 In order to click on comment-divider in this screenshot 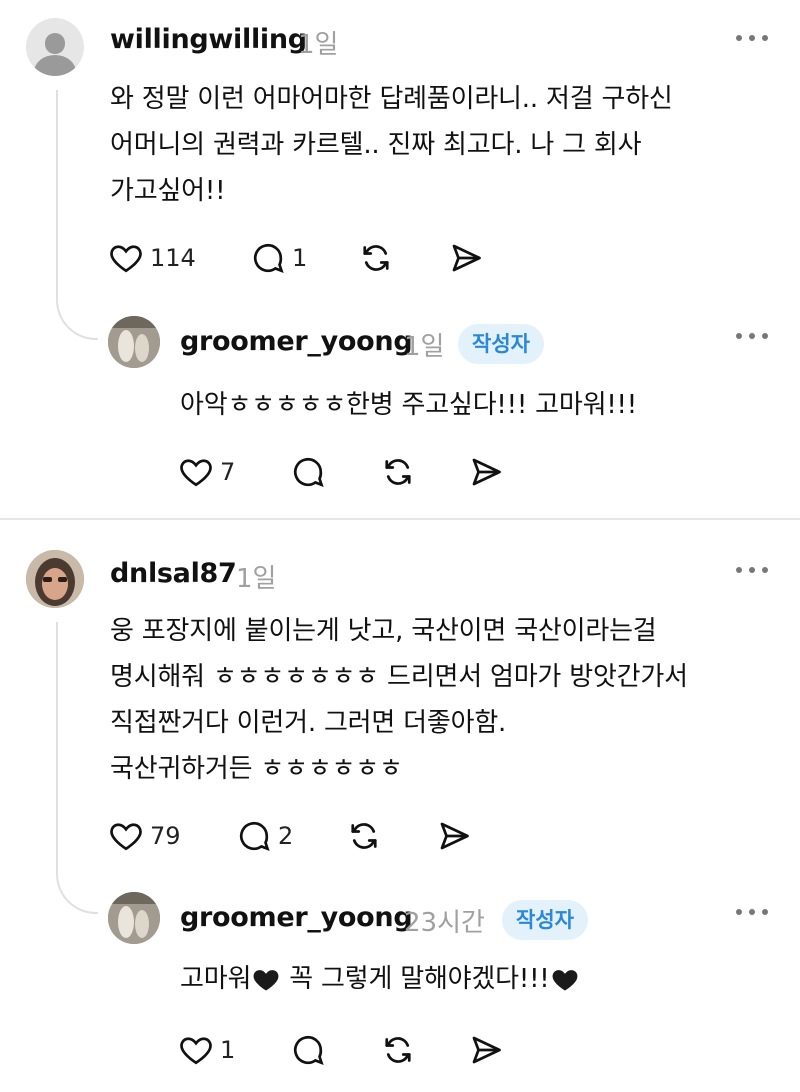, I will do `click(400, 519)`.